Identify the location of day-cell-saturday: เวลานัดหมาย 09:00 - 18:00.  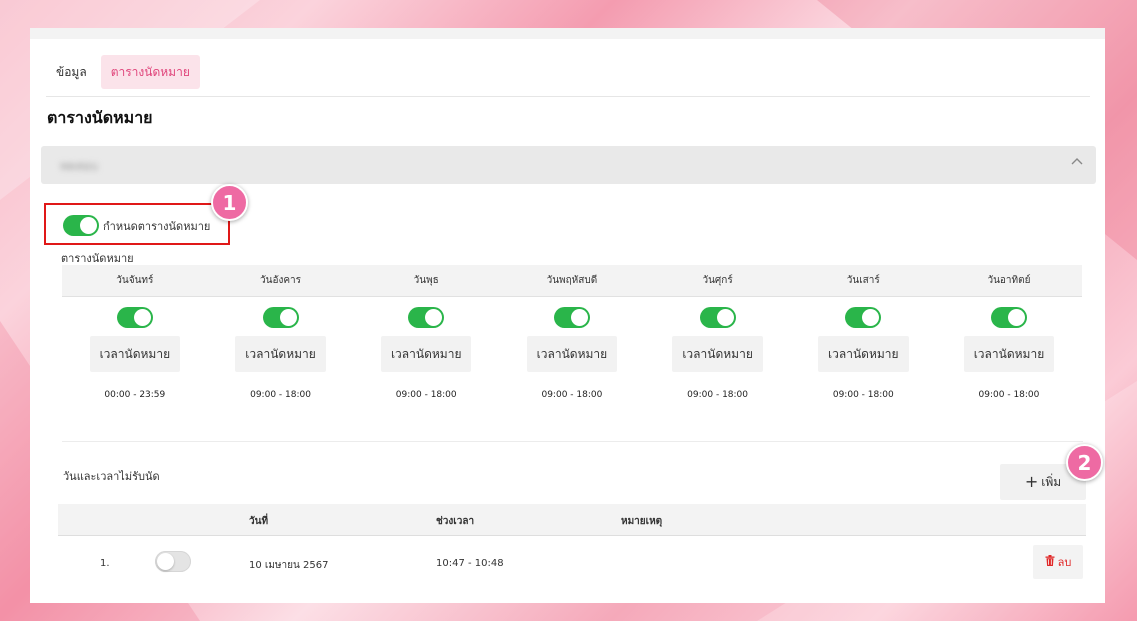
(863, 353).